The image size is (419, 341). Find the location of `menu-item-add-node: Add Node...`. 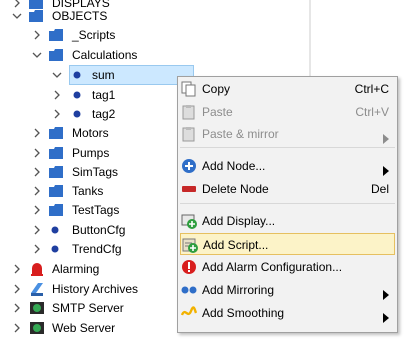

menu-item-add-node: Add Node... is located at coordinates (287, 166).